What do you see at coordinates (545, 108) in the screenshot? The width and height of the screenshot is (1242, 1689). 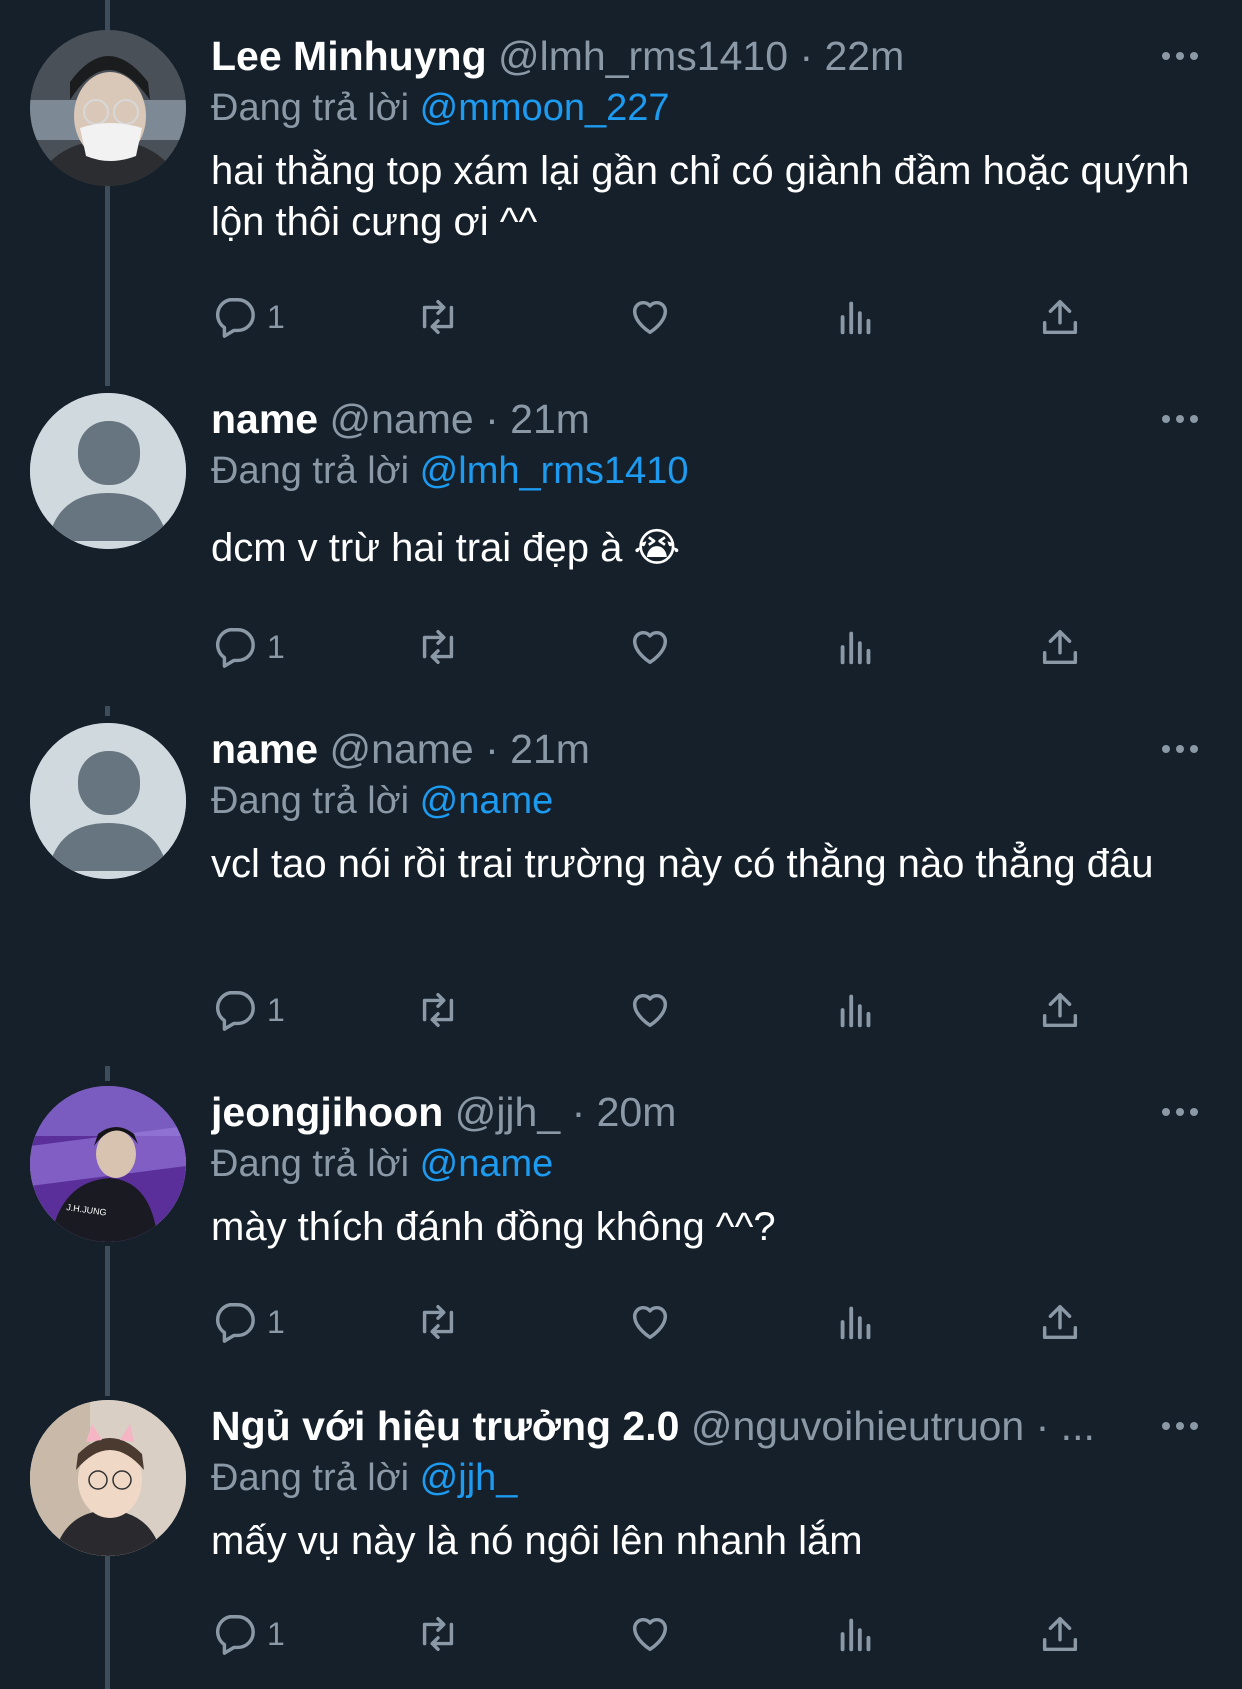 I see `reply-to-link: @mmoon_227` at bounding box center [545, 108].